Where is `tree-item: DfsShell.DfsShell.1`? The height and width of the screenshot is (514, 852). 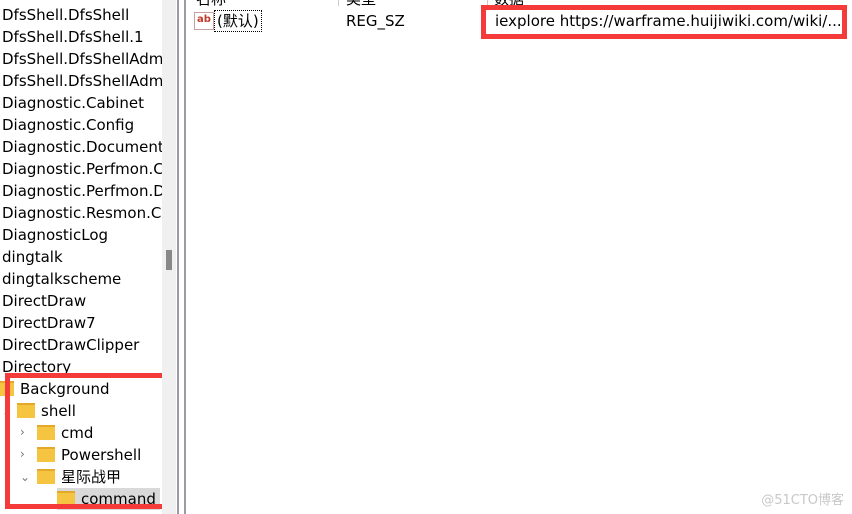 tree-item: DfsShell.DfsShell.1 is located at coordinates (73, 37).